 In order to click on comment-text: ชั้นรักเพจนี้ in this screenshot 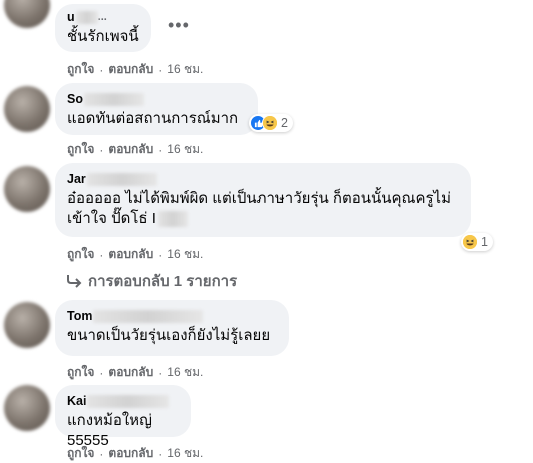, I will do `click(103, 36)`.